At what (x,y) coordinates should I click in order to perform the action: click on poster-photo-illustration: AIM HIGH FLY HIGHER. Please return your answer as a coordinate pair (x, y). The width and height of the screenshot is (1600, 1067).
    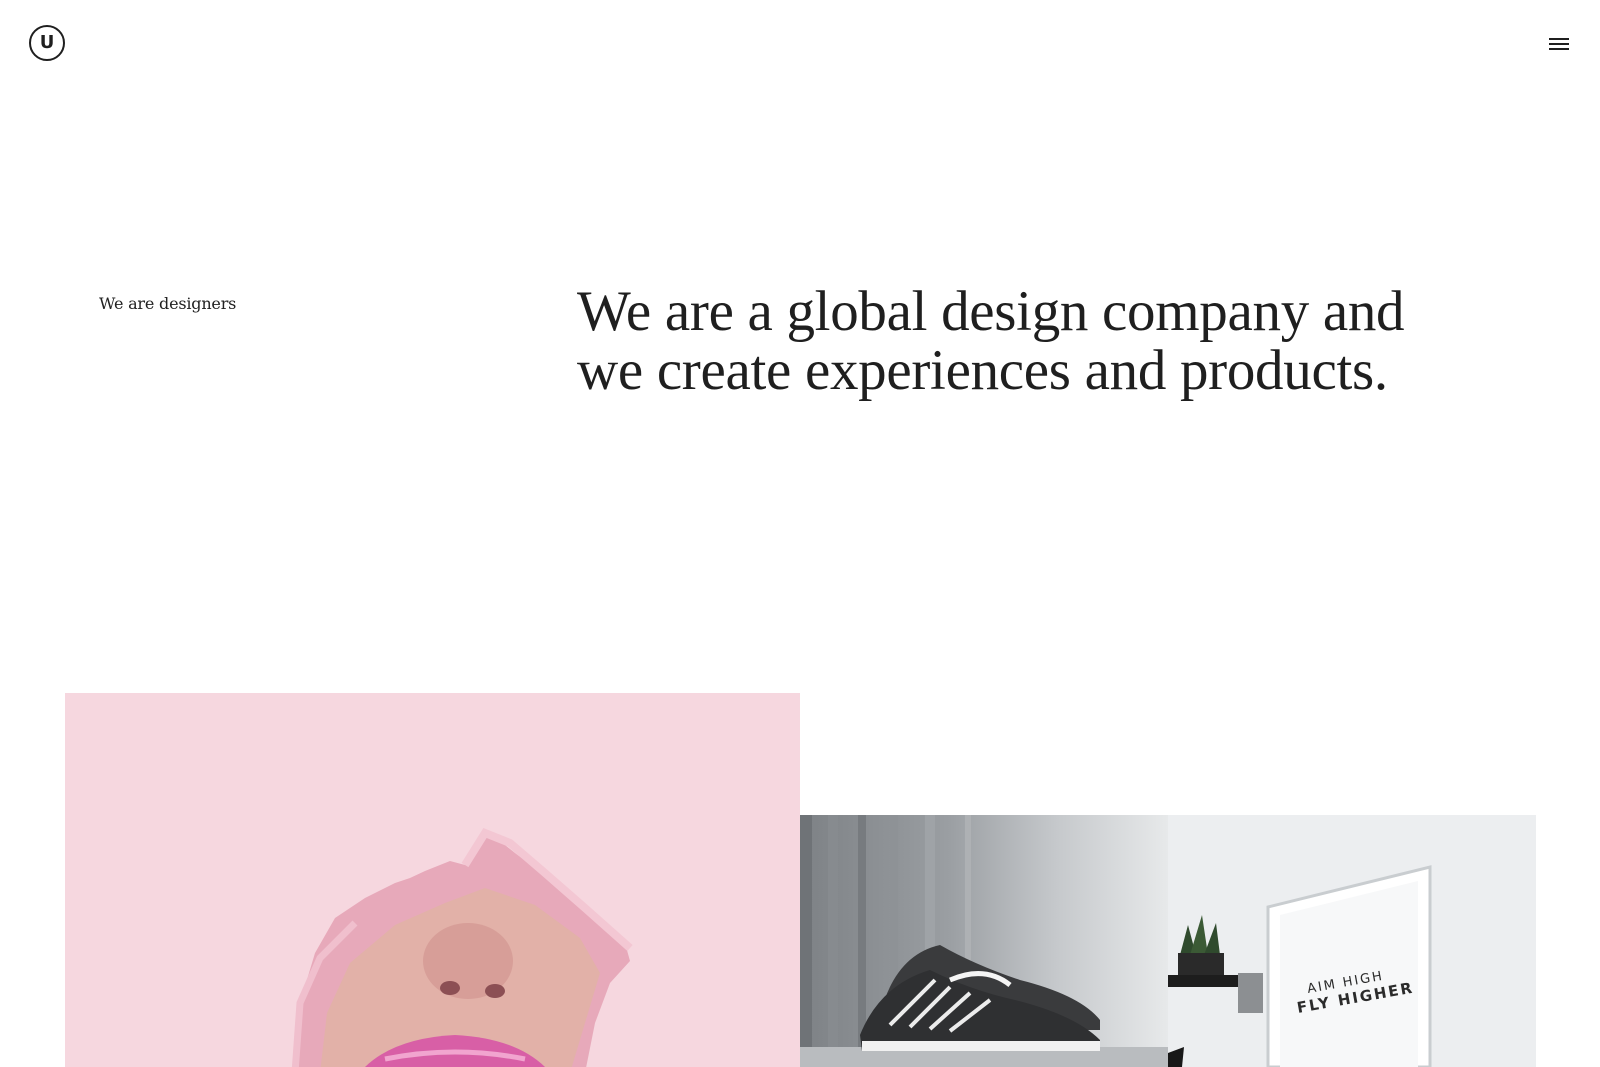
    Looking at the image, I should click on (1352, 941).